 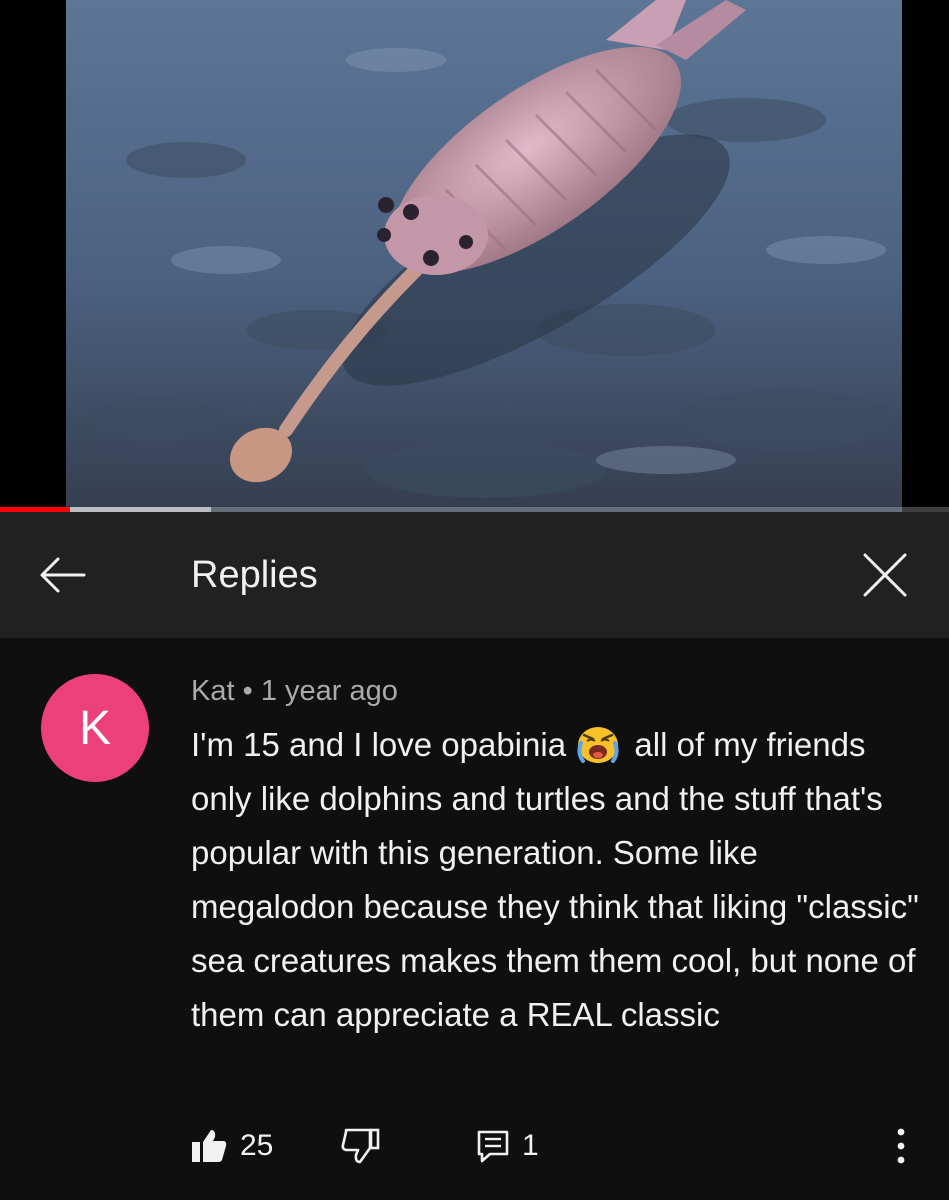 I want to click on thumbs-down-icon, so click(x=360, y=1146).